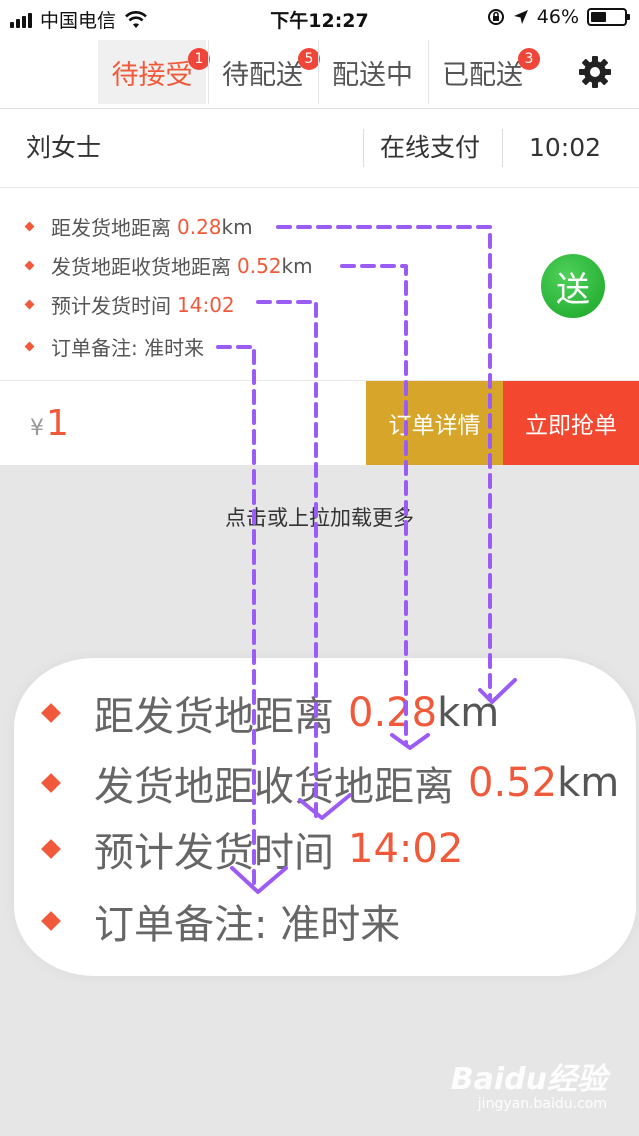  What do you see at coordinates (128, 348) in the screenshot?
I see `detail-label: 订单备注: 准时来` at bounding box center [128, 348].